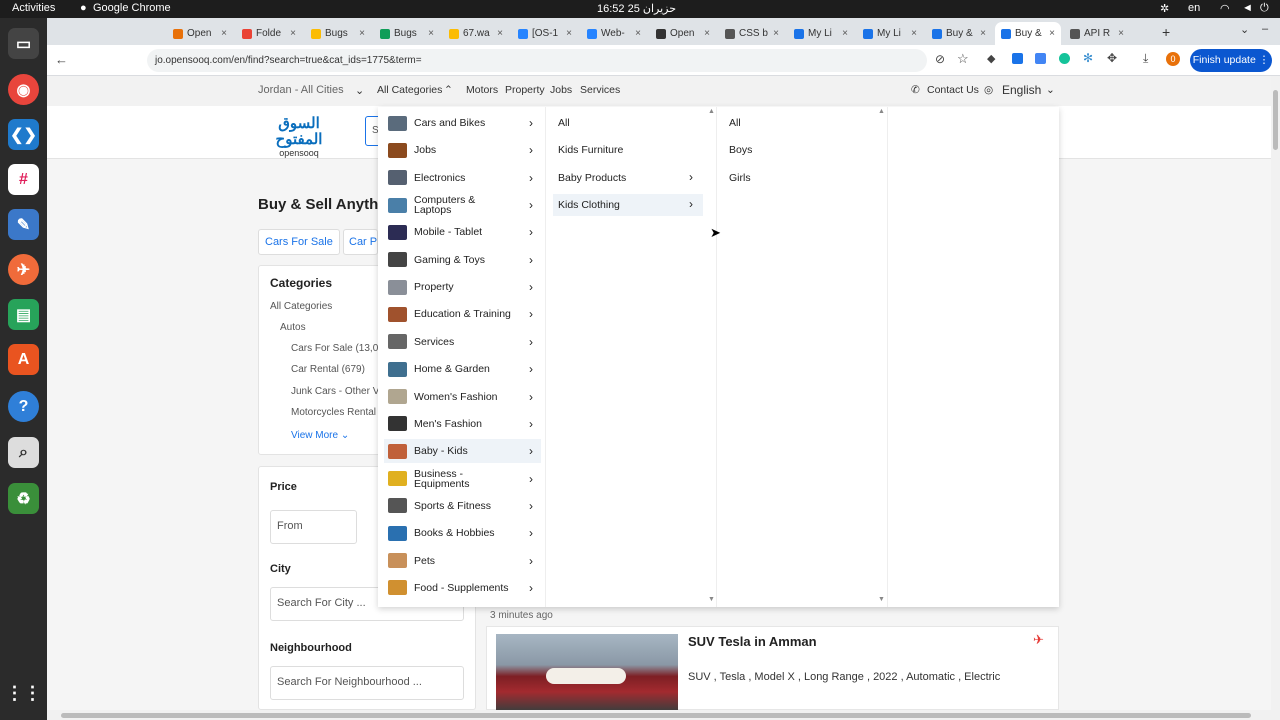 This screenshot has width=1280, height=720. What do you see at coordinates (23, 269) in the screenshot?
I see `postman-icon: ✈` at bounding box center [23, 269].